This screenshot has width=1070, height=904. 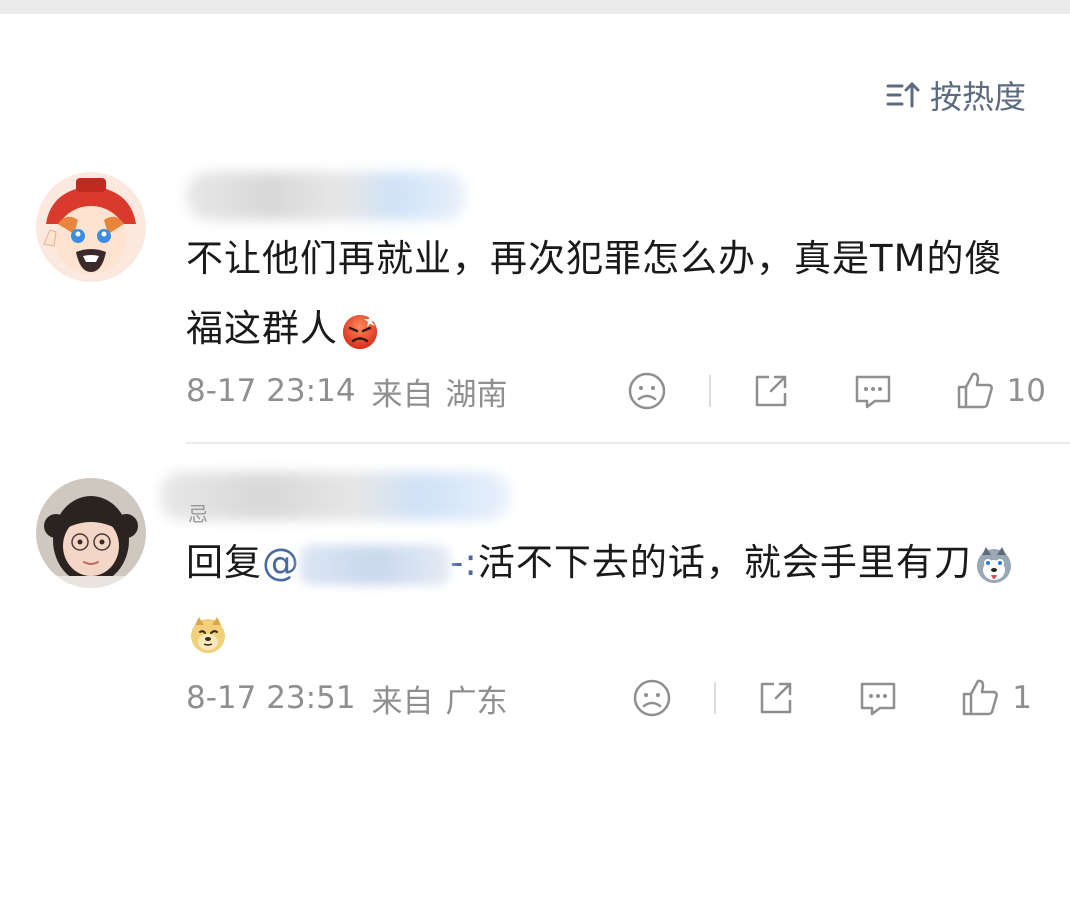 I want to click on mention-link: @ -:, so click(x=370, y=563).